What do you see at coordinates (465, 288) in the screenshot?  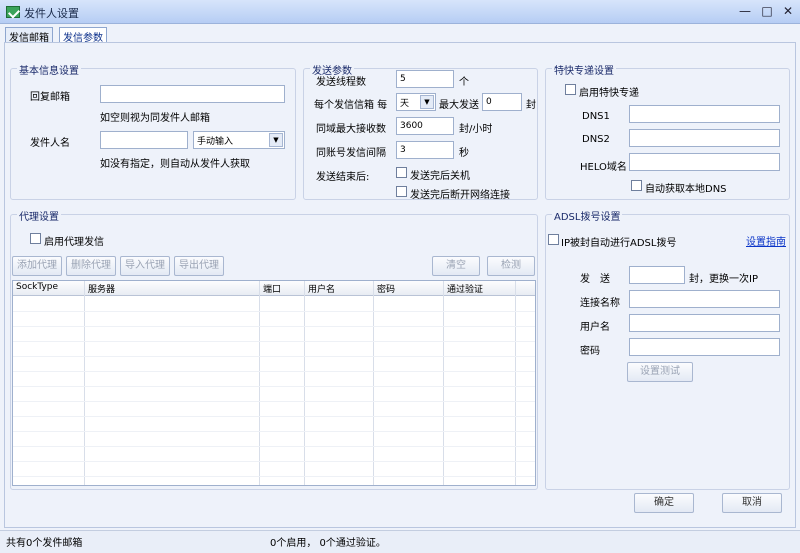 I see `col-verified: 通过验证` at bounding box center [465, 288].